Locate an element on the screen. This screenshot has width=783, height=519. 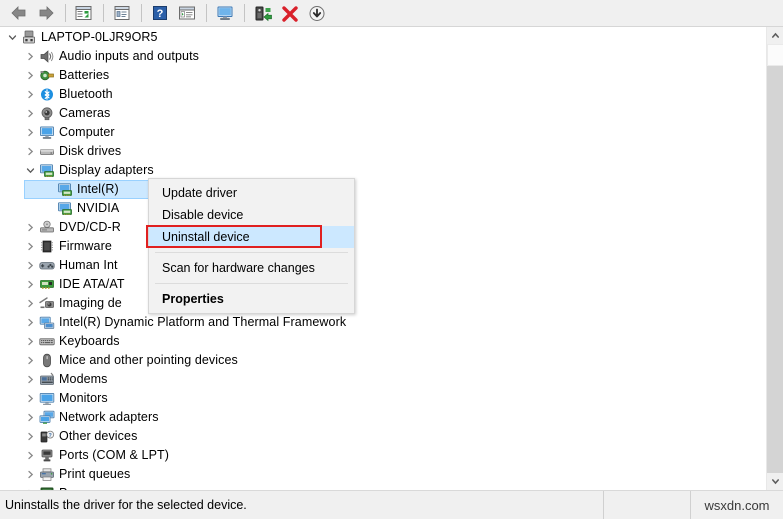
scrollbar-track is located at coordinates (775, 269).